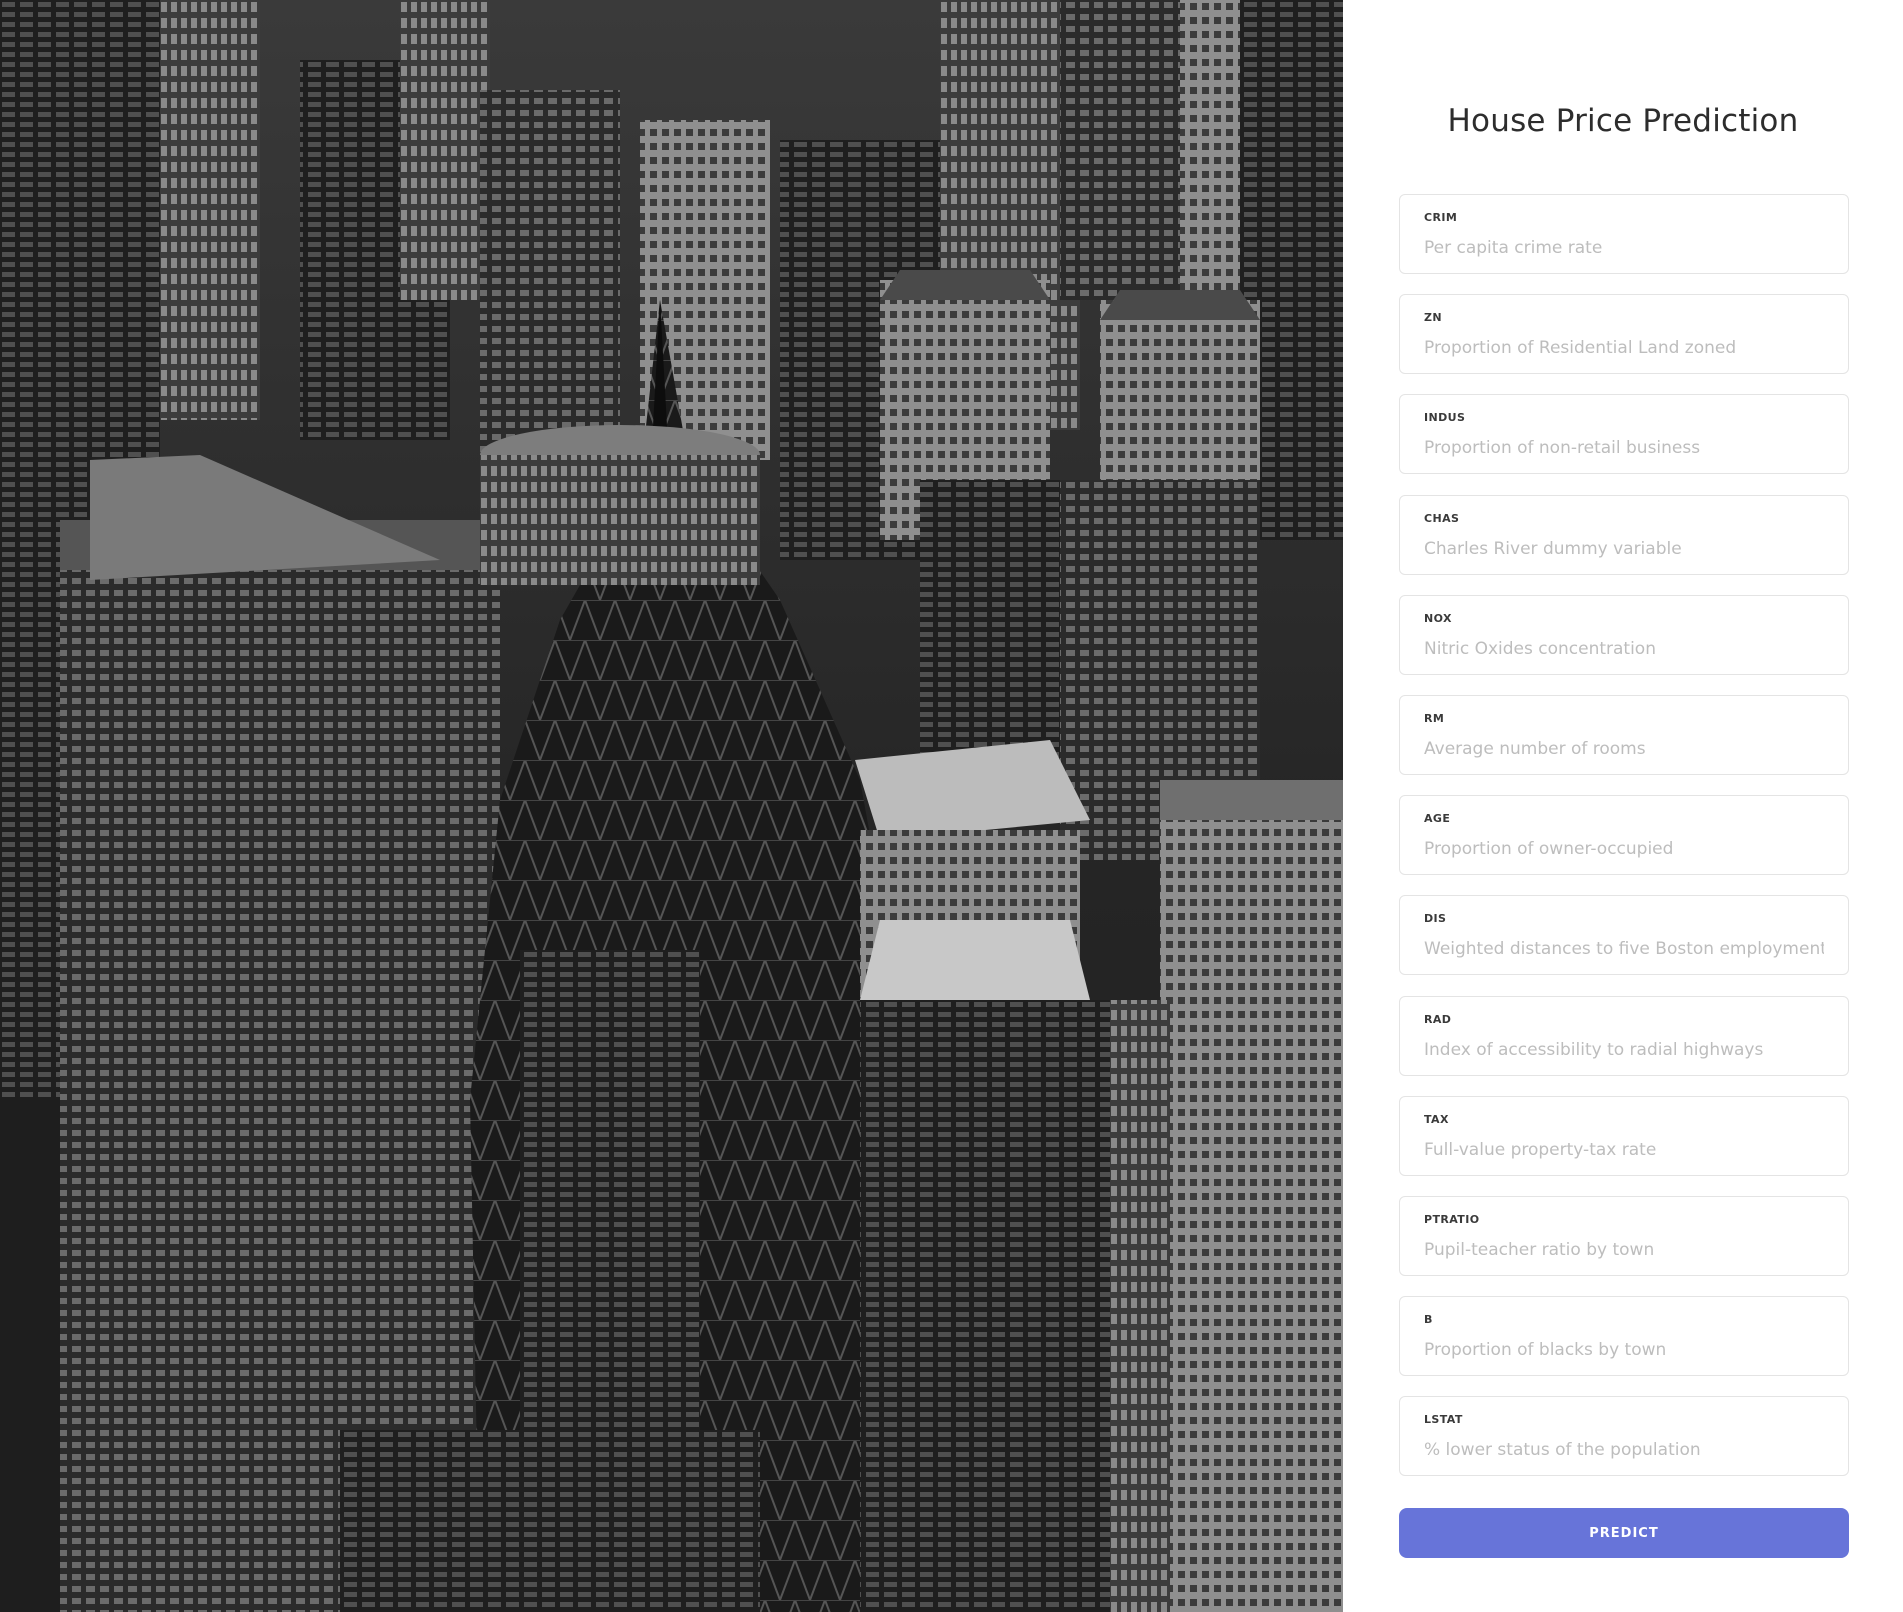 The height and width of the screenshot is (1612, 1903). What do you see at coordinates (1624, 1533) in the screenshot?
I see `predict-button: PREDICT` at bounding box center [1624, 1533].